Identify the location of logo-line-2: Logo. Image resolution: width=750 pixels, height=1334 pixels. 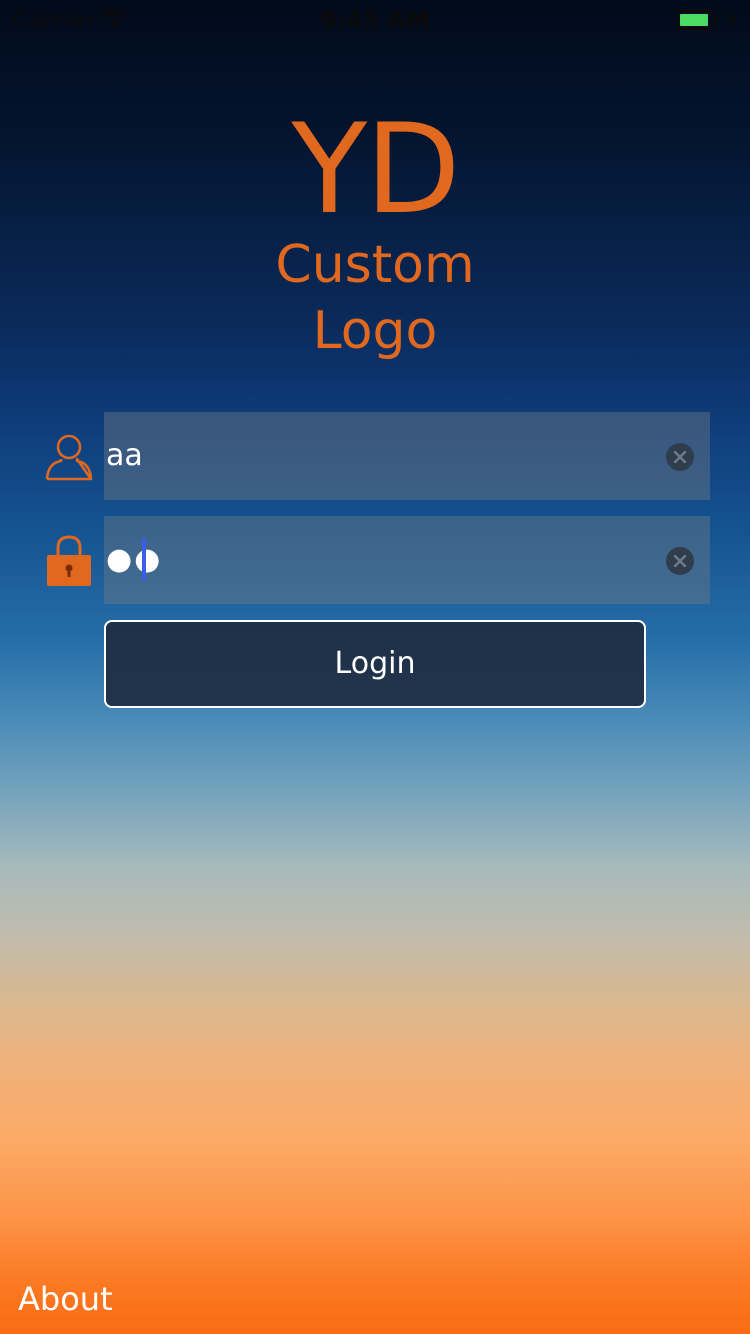
(375, 331).